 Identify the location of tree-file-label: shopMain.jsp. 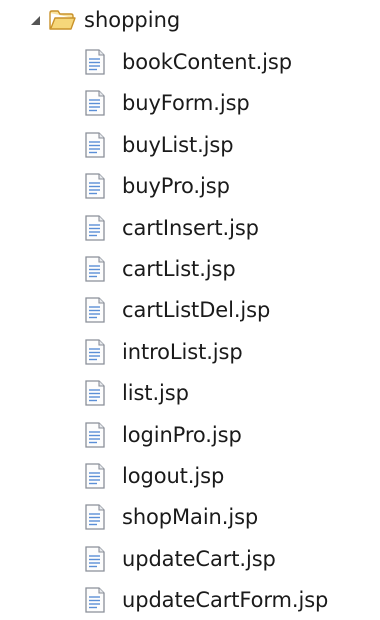
(190, 517).